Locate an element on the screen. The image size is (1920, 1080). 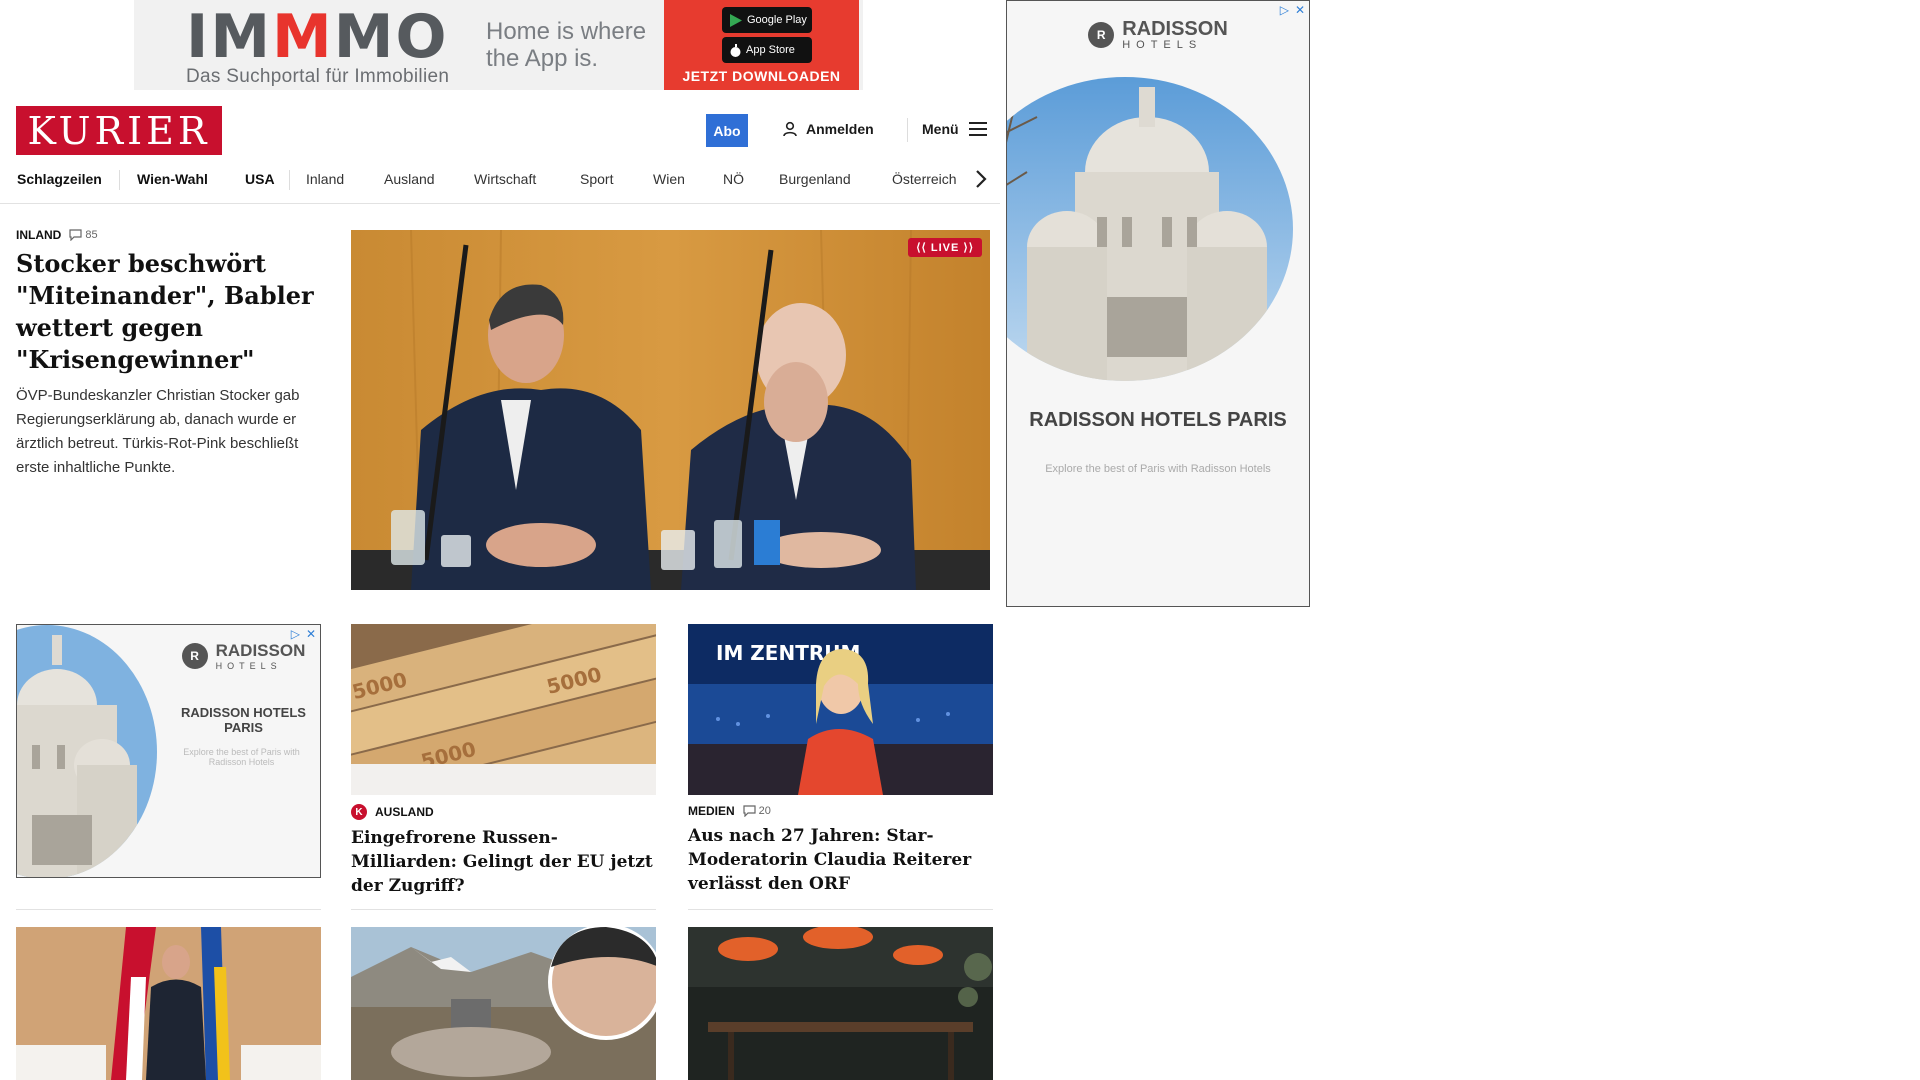
live-badge: ⟨⟨ LIVE ⟩⟩ is located at coordinates (945, 247).